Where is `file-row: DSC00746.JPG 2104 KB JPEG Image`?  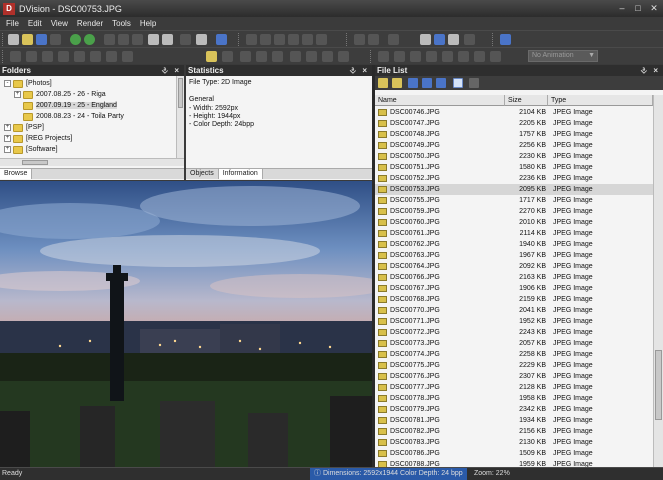
file-row: DSC00746.JPG 2104 KB JPEG Image is located at coordinates (514, 112).